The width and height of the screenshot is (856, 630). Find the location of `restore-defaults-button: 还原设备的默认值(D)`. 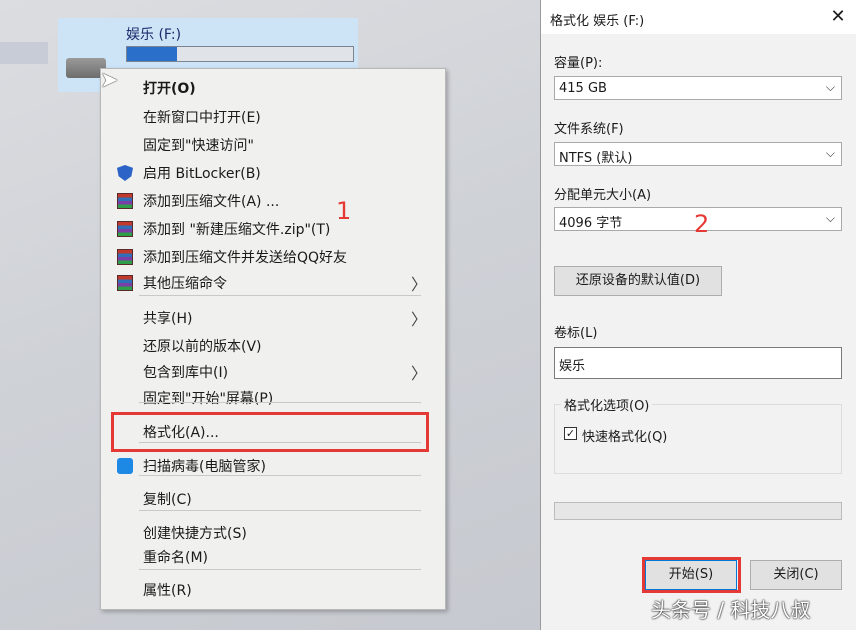

restore-defaults-button: 还原设备的默认值(D) is located at coordinates (638, 281).